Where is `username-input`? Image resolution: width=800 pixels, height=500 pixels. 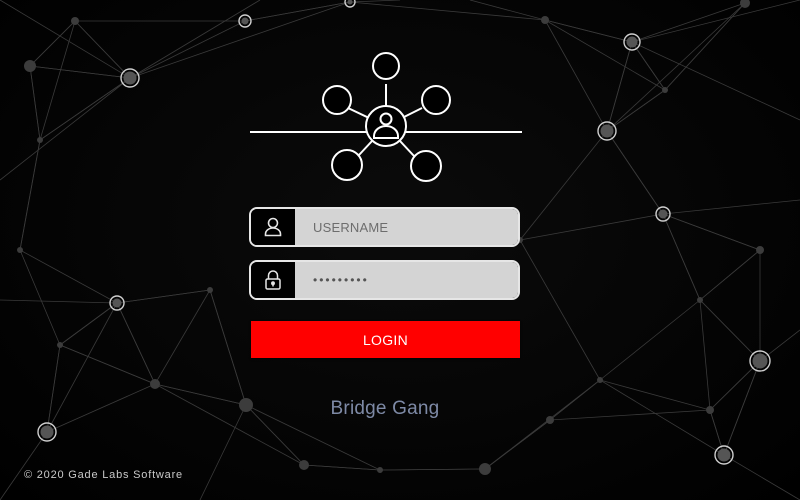 username-input is located at coordinates (406, 227).